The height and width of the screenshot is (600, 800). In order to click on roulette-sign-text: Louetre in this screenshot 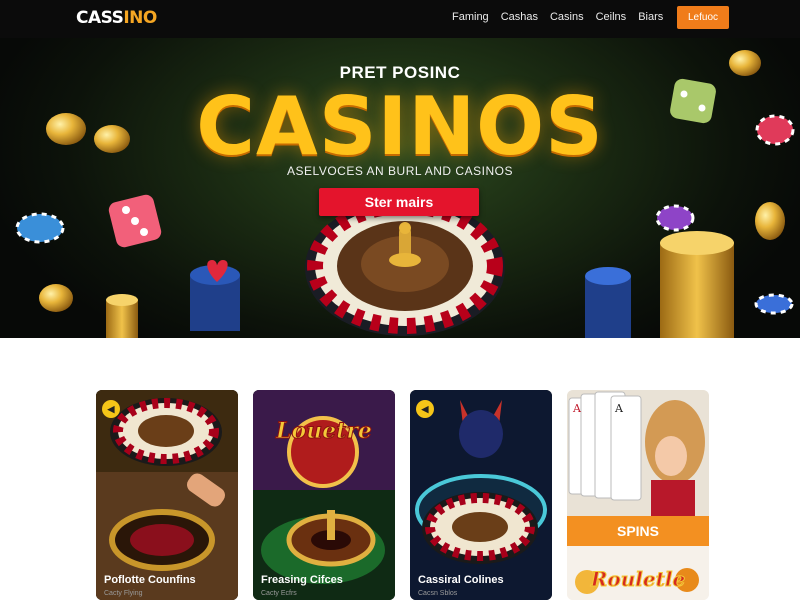, I will do `click(323, 431)`.